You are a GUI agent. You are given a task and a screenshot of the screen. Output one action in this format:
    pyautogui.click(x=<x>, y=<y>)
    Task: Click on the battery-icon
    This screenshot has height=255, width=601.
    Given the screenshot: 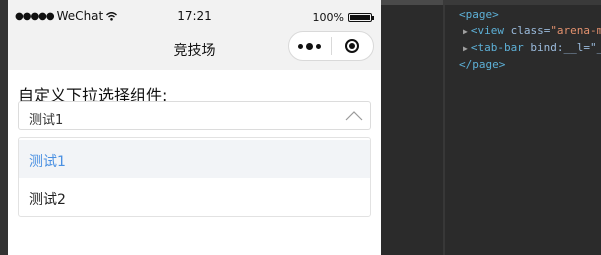 What is the action you would take?
    pyautogui.click(x=361, y=17)
    